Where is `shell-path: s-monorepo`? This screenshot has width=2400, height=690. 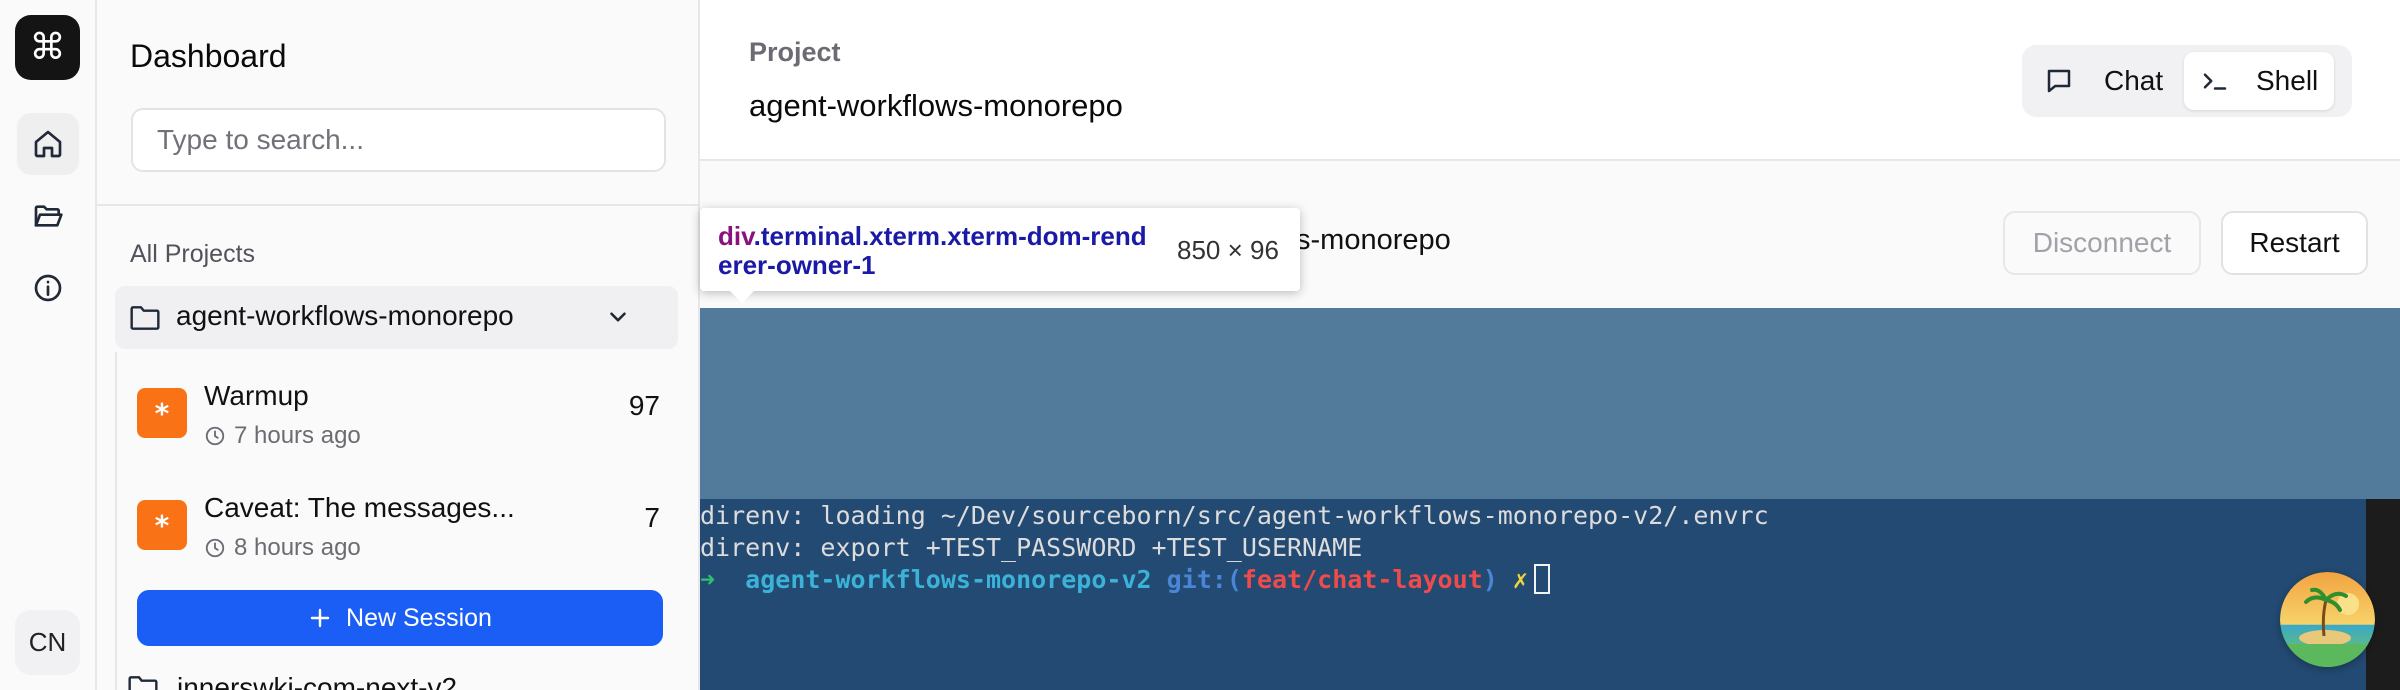
shell-path: s-monorepo is located at coordinates (1373, 240).